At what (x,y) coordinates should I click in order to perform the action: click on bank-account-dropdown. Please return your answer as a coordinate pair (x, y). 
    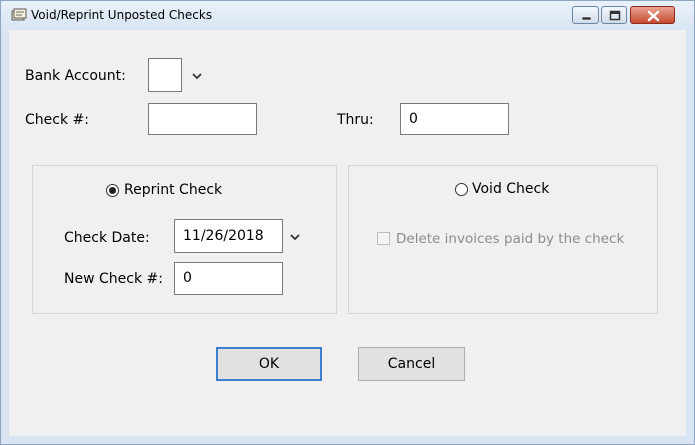
    Looking at the image, I should click on (165, 75).